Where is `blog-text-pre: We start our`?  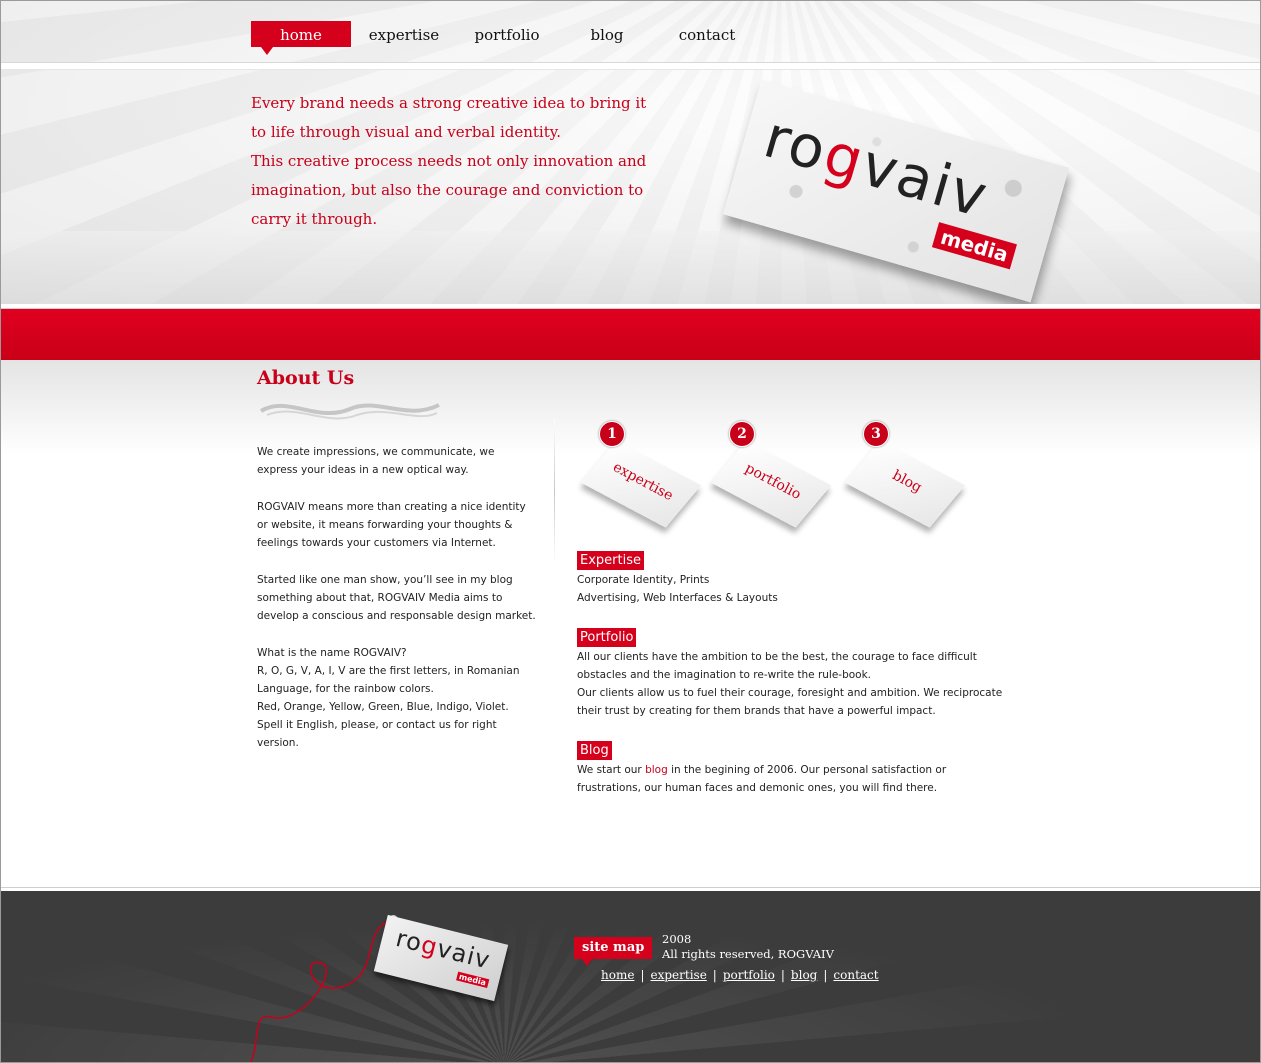
blog-text-pre: We start our is located at coordinates (611, 770).